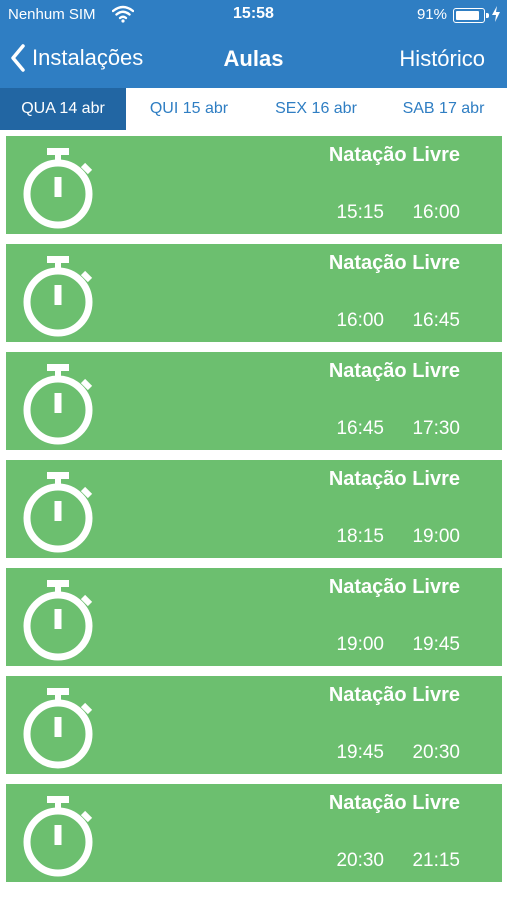 Image resolution: width=507 pixels, height=900 pixels. What do you see at coordinates (360, 644) in the screenshot?
I see `class-start-time: 19:00` at bounding box center [360, 644].